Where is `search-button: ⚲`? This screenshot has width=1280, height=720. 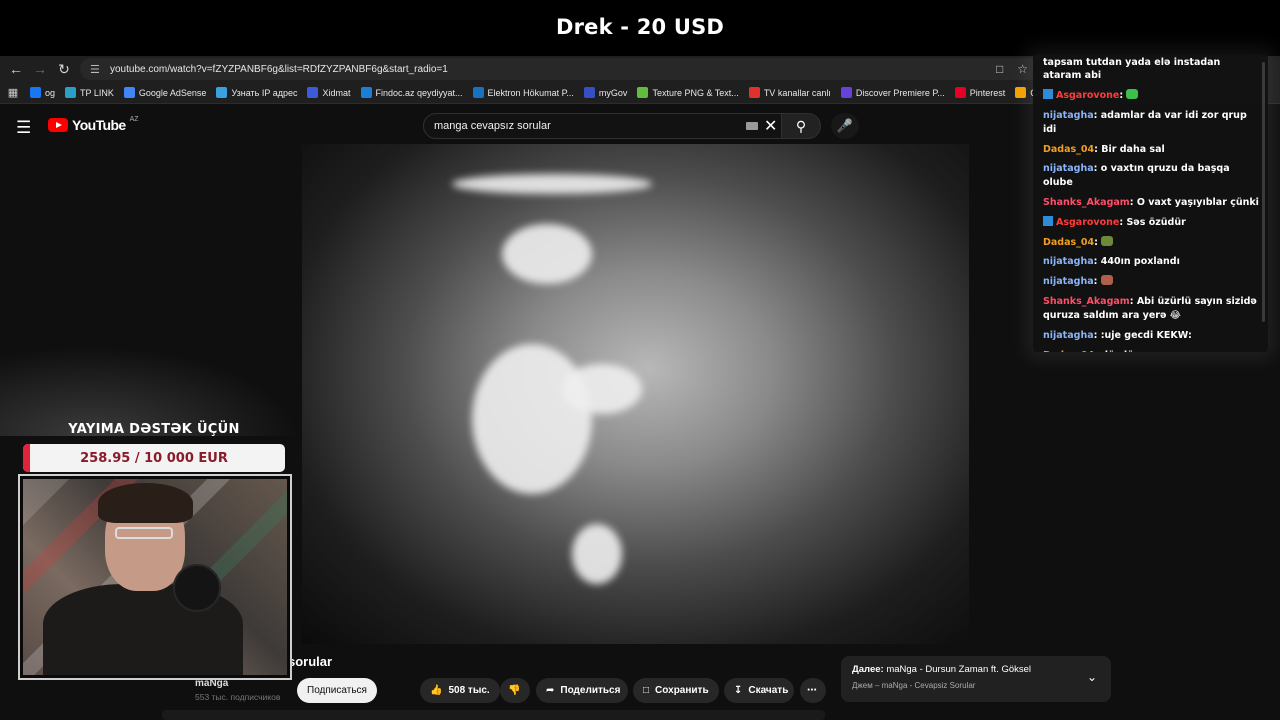 search-button: ⚲ is located at coordinates (801, 126).